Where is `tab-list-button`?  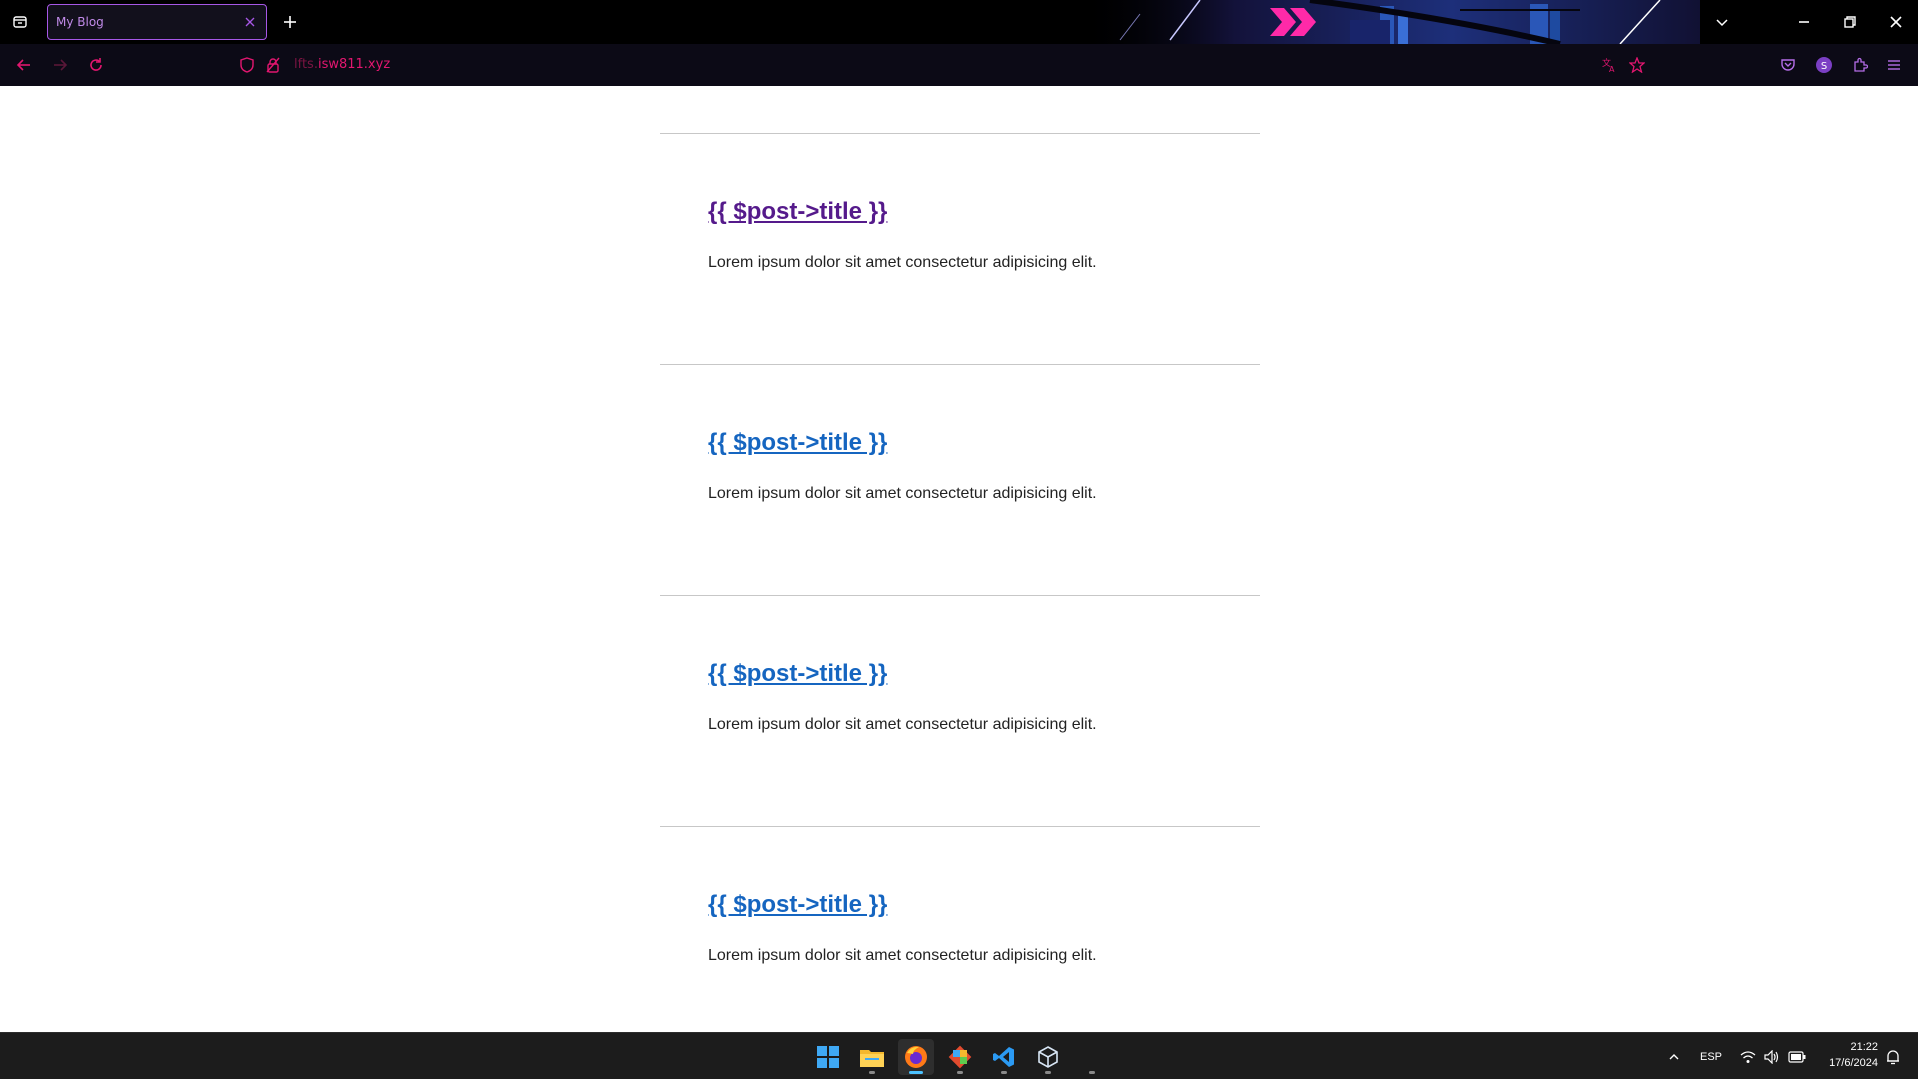
tab-list-button is located at coordinates (20, 22).